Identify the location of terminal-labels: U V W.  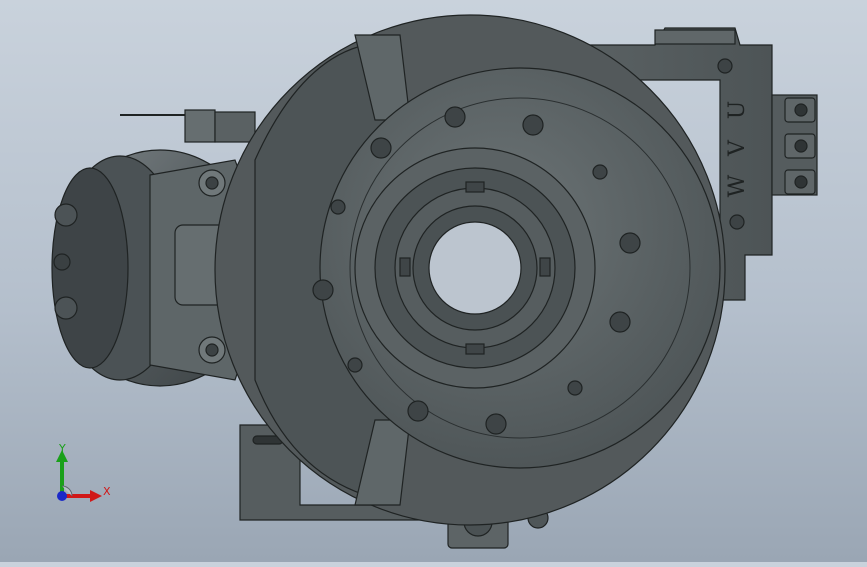
(737, 149).